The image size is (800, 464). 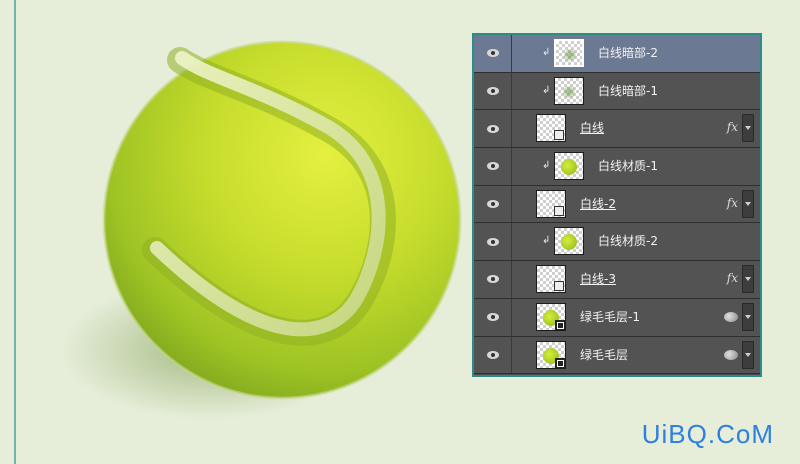 What do you see at coordinates (604, 354) in the screenshot?
I see `layer-name: 绿毛毛层` at bounding box center [604, 354].